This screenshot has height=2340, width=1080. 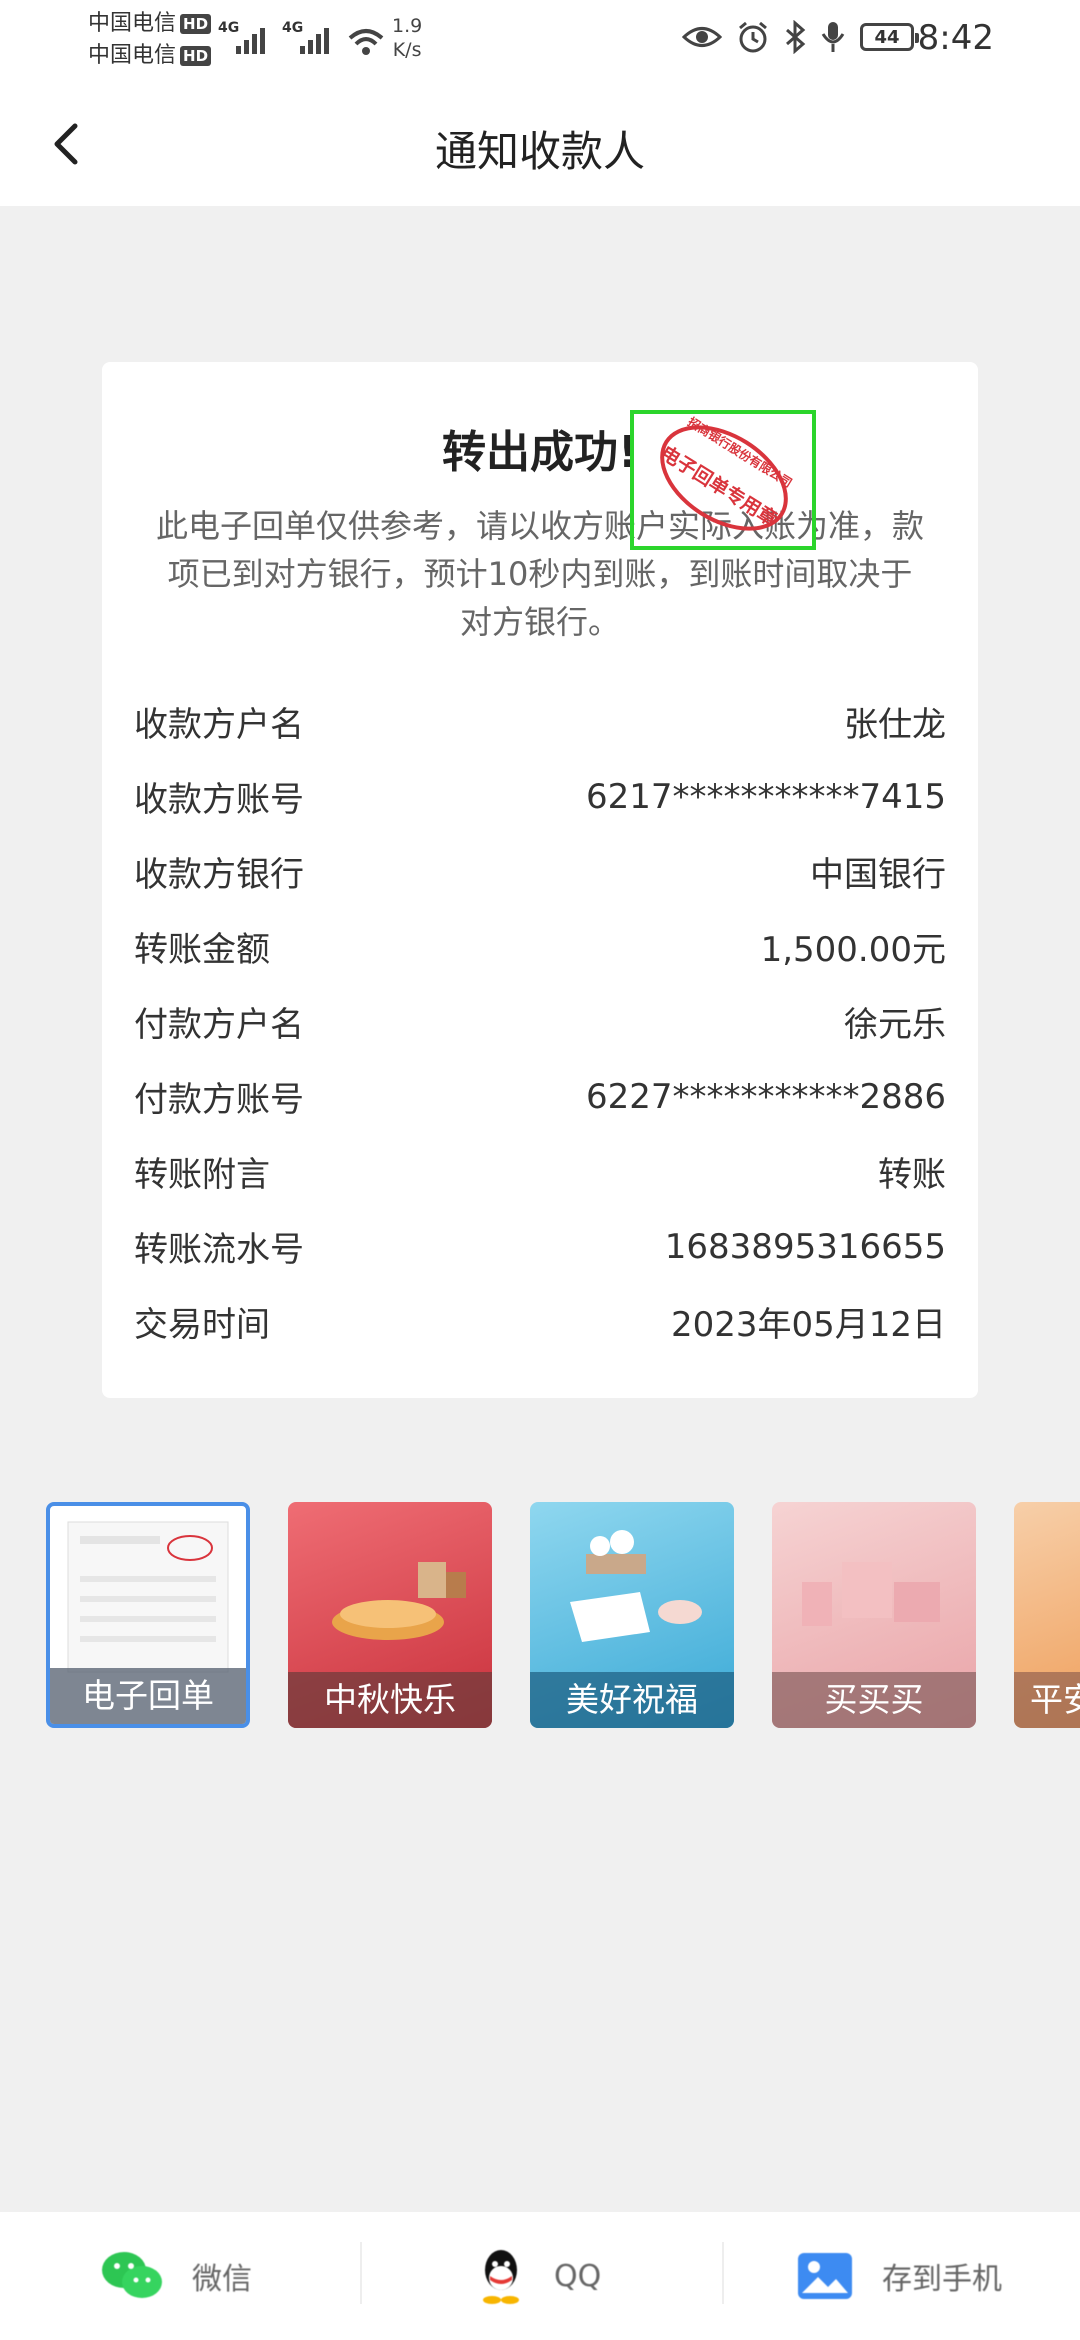 I want to click on detail-row: 付款方账号 6227***********2886, so click(x=540, y=1096).